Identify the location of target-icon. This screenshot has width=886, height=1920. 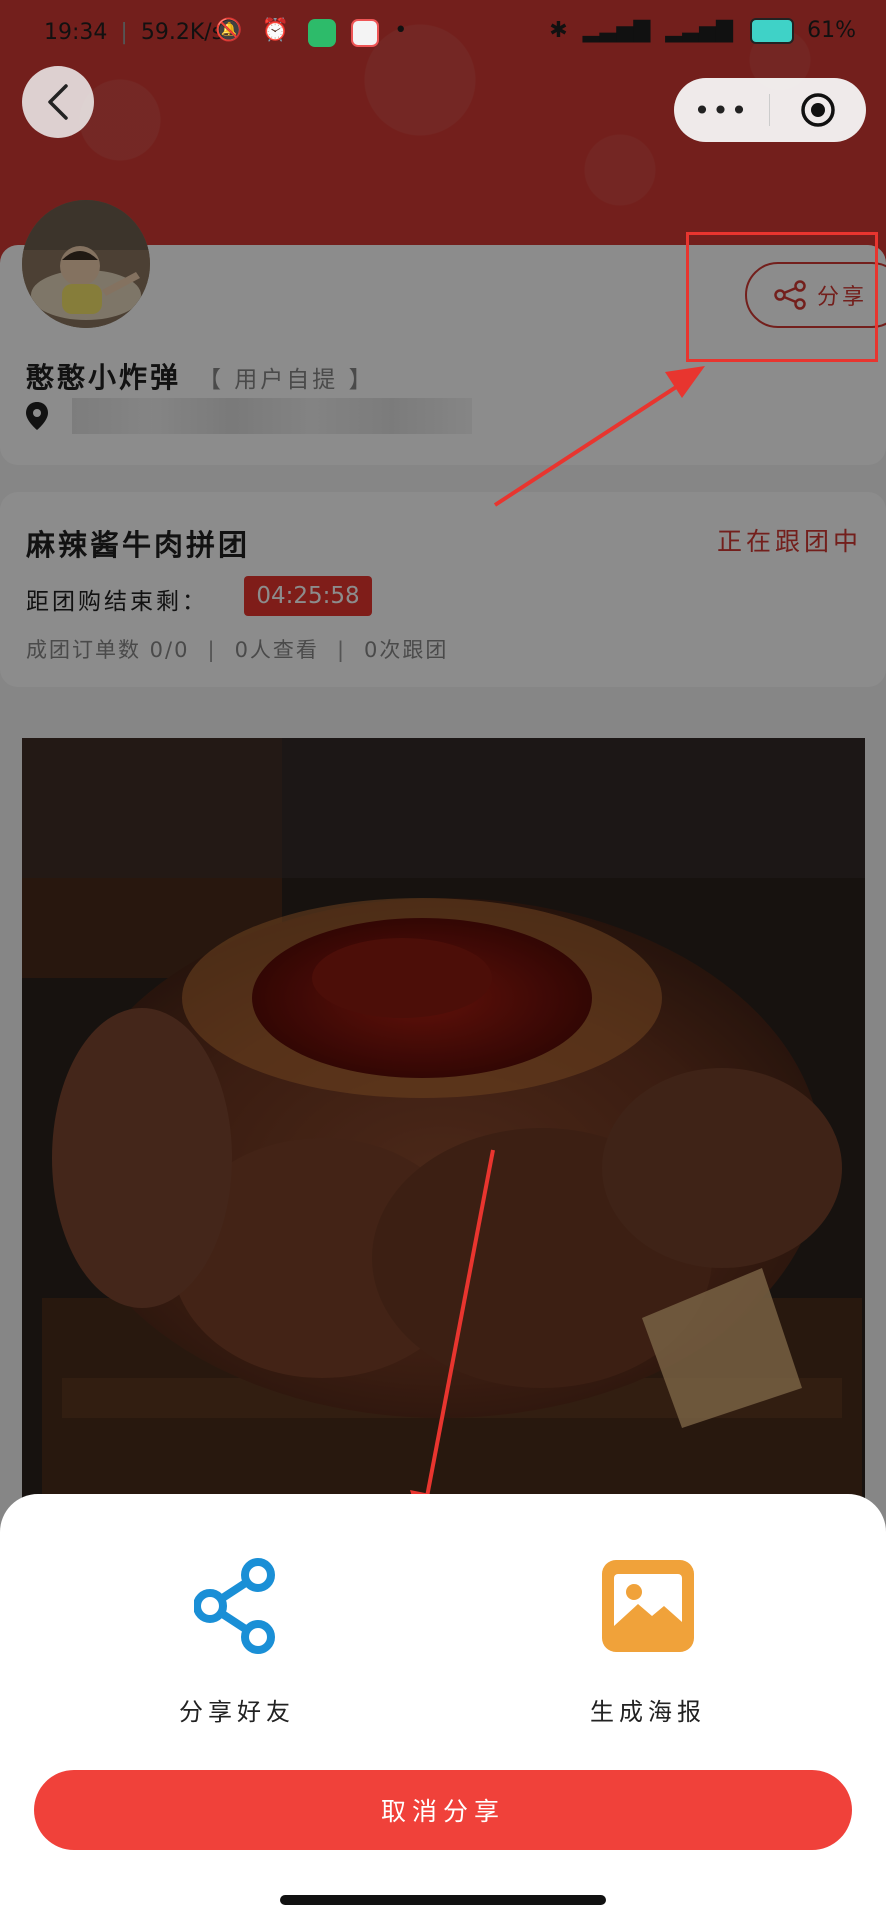
(817, 110).